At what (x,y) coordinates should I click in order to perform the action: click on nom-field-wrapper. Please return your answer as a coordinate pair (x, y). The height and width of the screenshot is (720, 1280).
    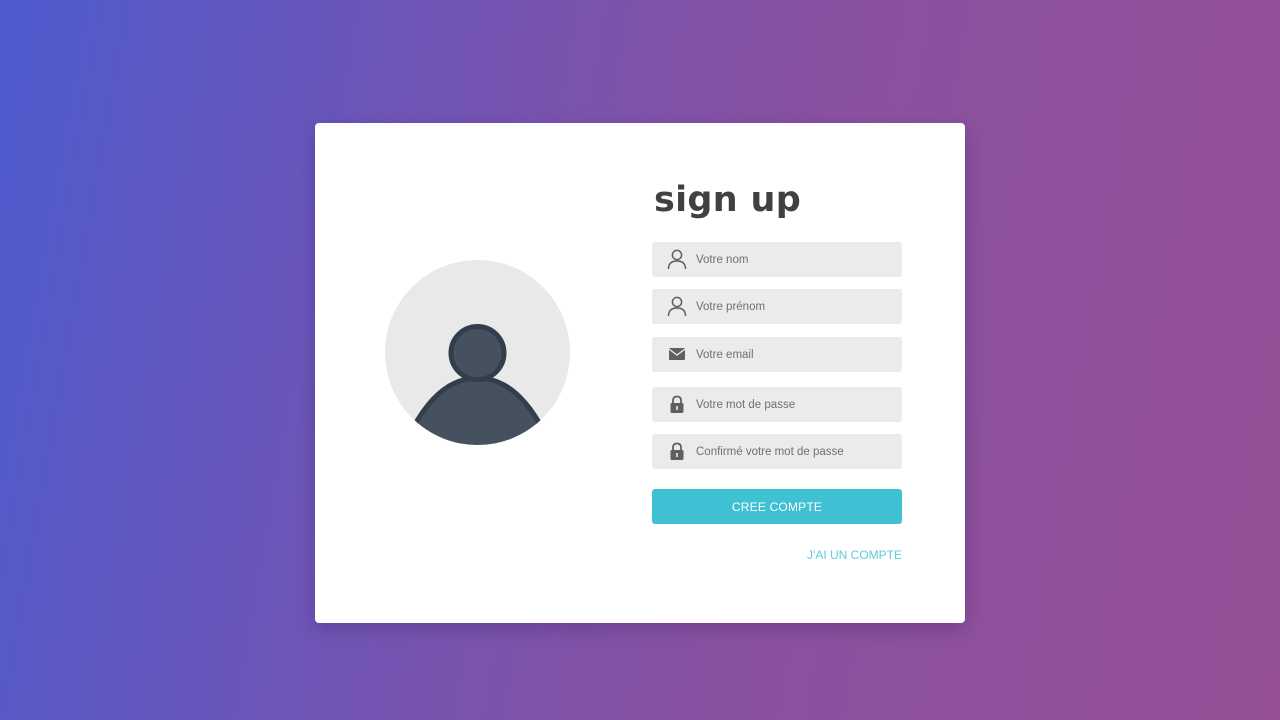
    Looking at the image, I should click on (777, 259).